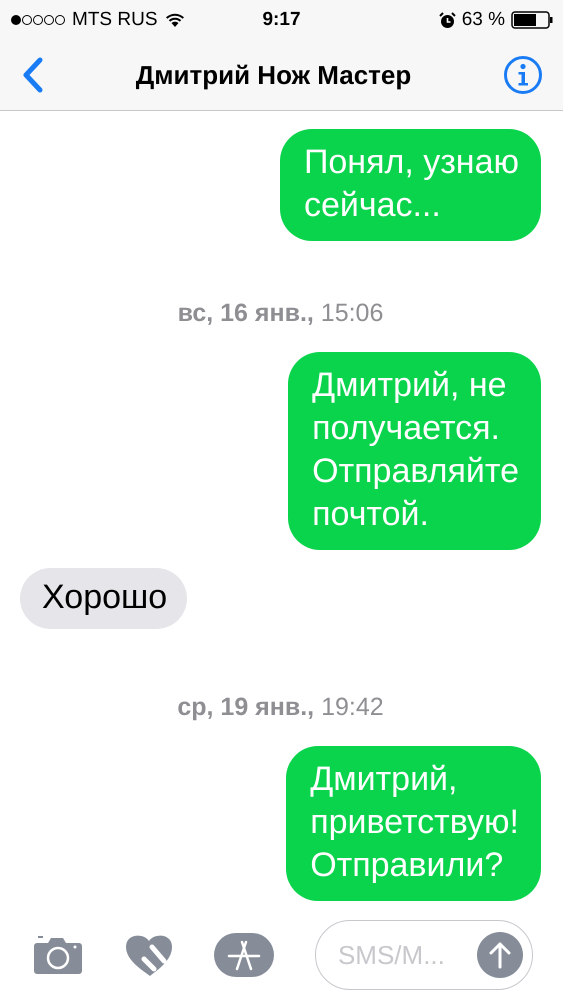 This screenshot has height=1000, width=563. I want to click on signal-icon, so click(38, 20).